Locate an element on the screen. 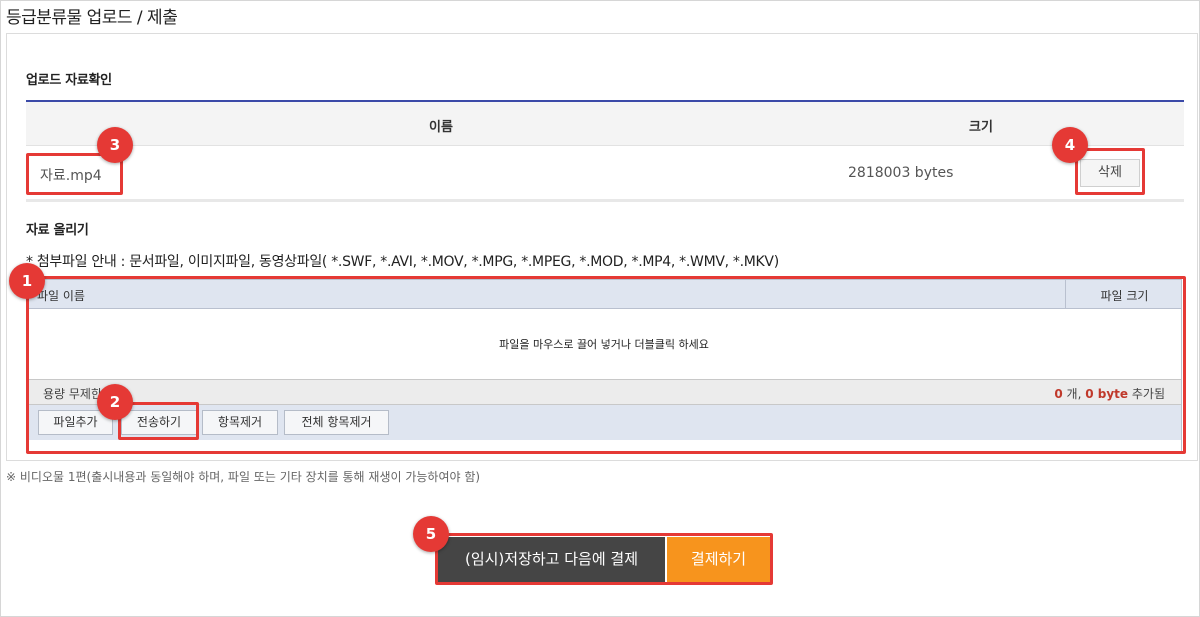 This screenshot has height=617, width=1200. remove-item-button: 항목제거 is located at coordinates (240, 422).